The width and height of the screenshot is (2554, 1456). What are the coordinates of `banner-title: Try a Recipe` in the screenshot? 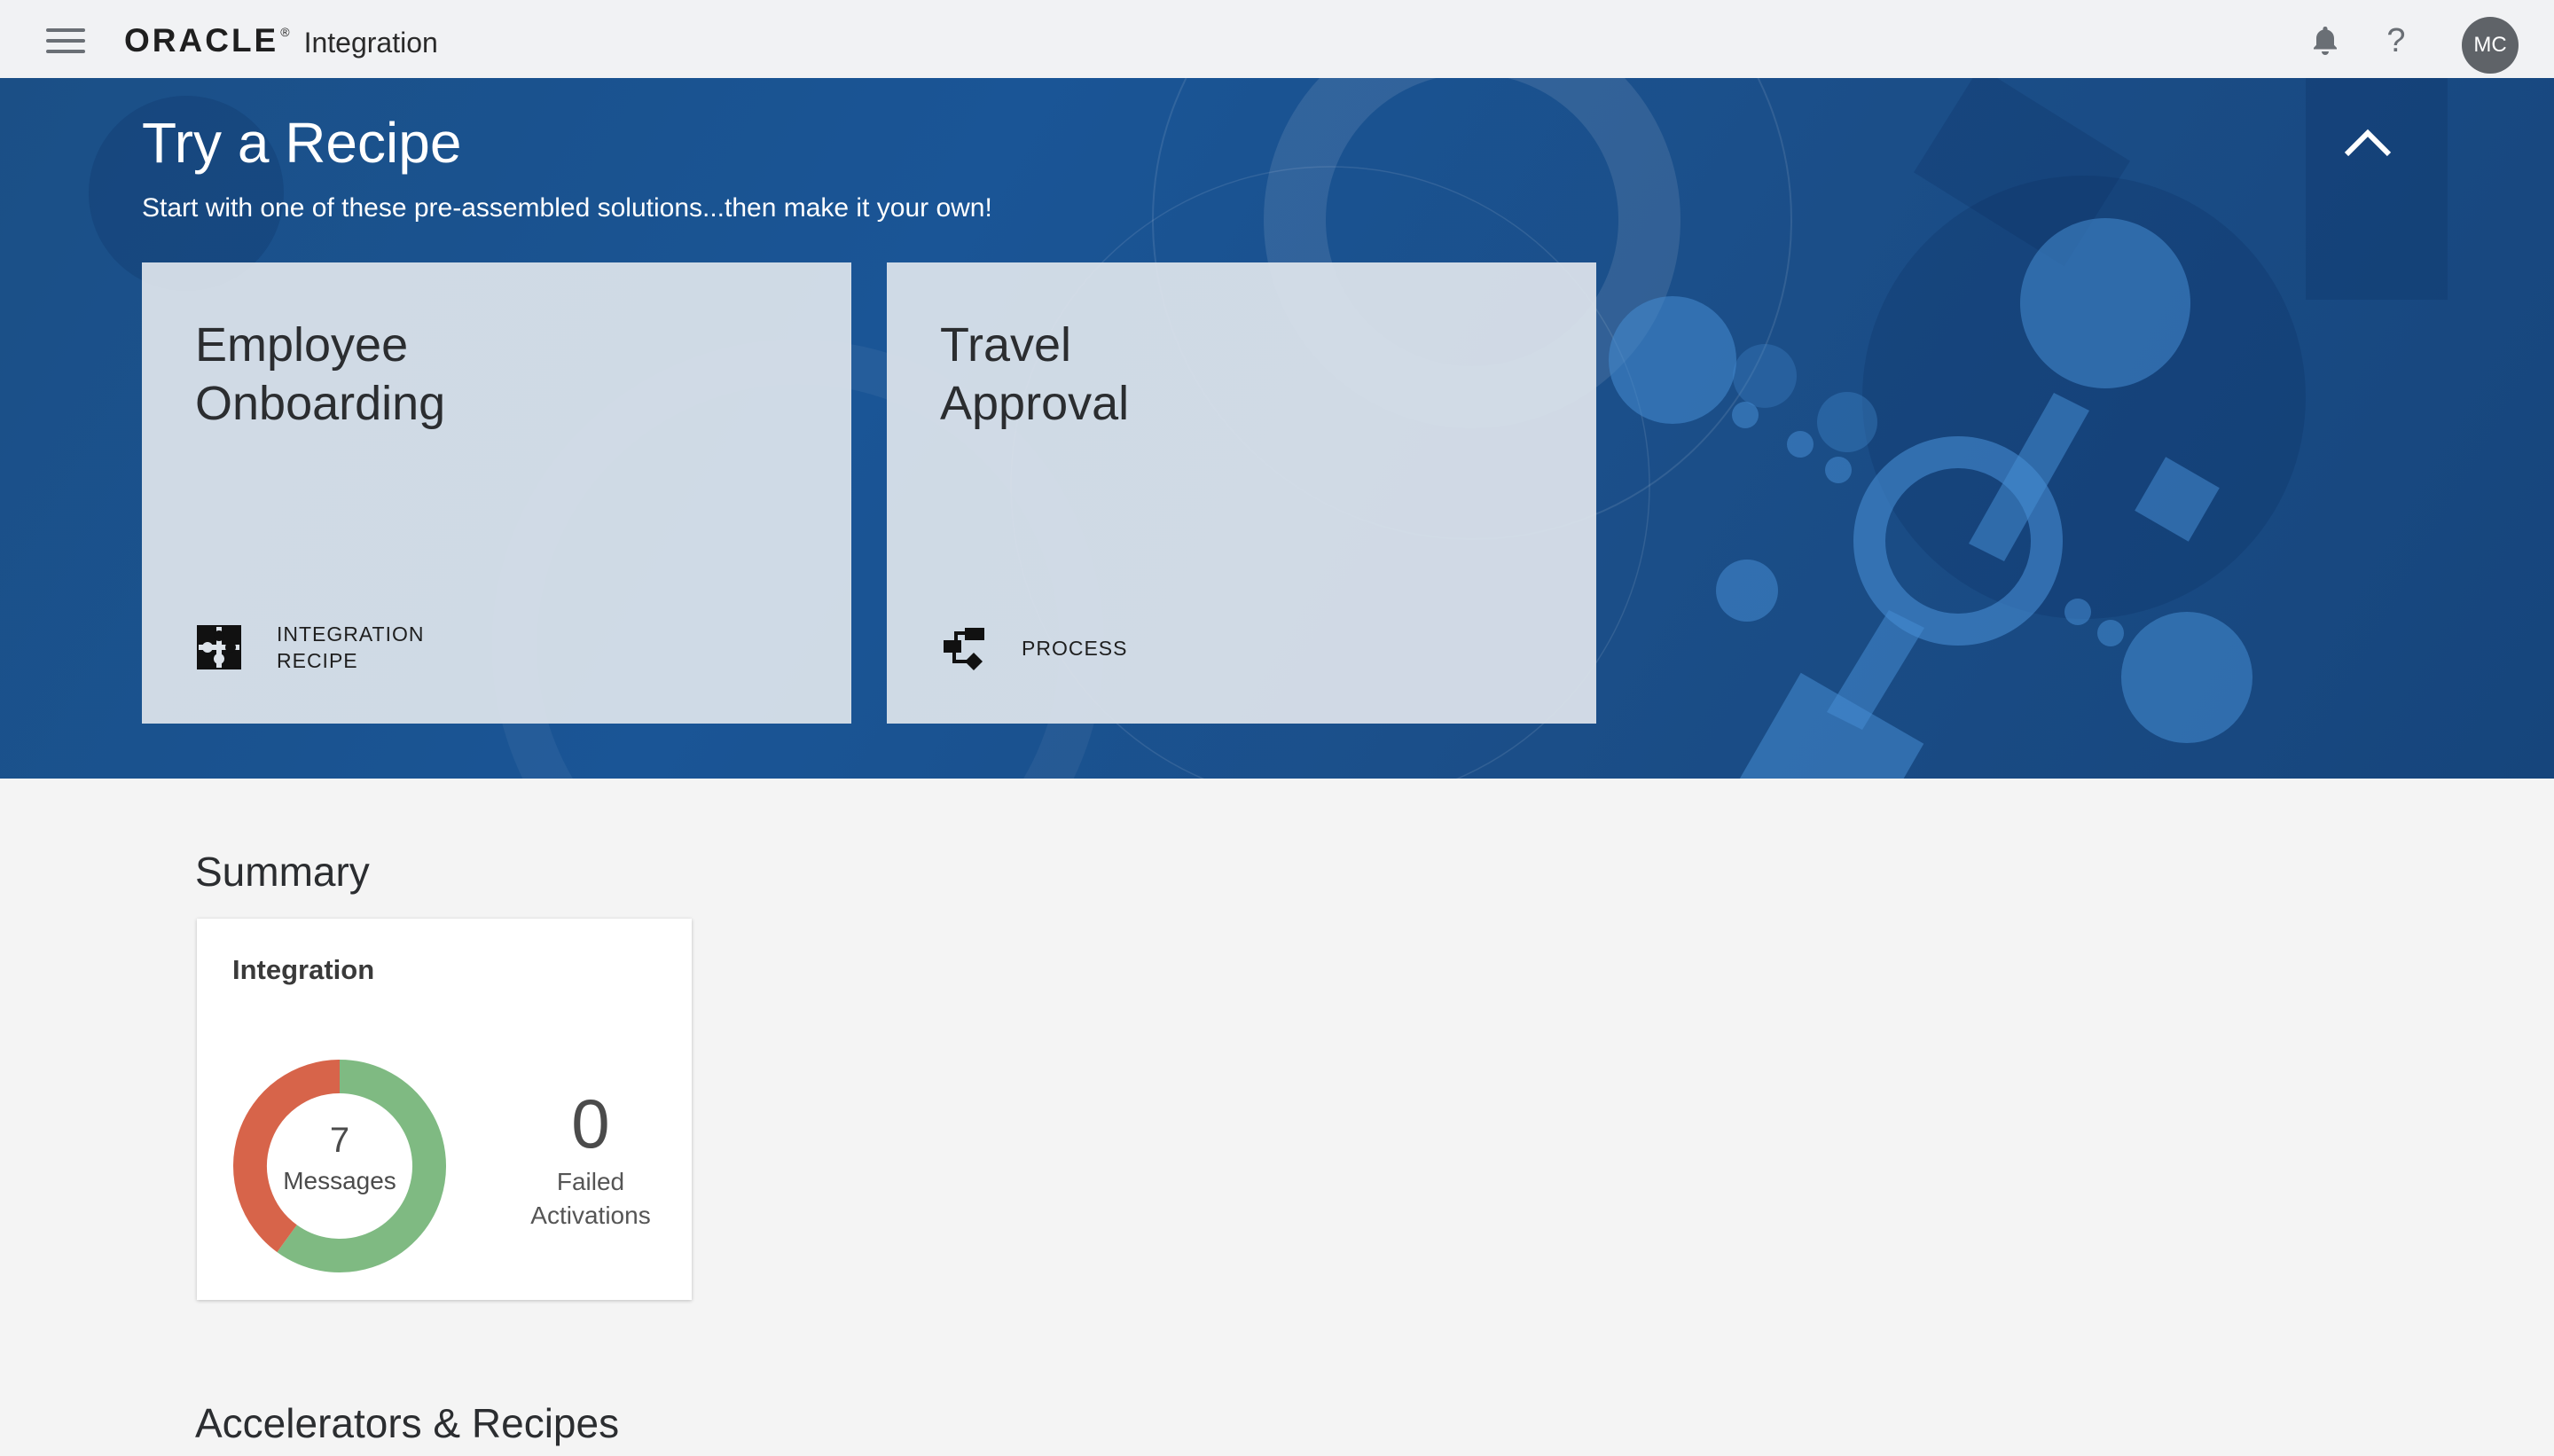 It's located at (302, 143).